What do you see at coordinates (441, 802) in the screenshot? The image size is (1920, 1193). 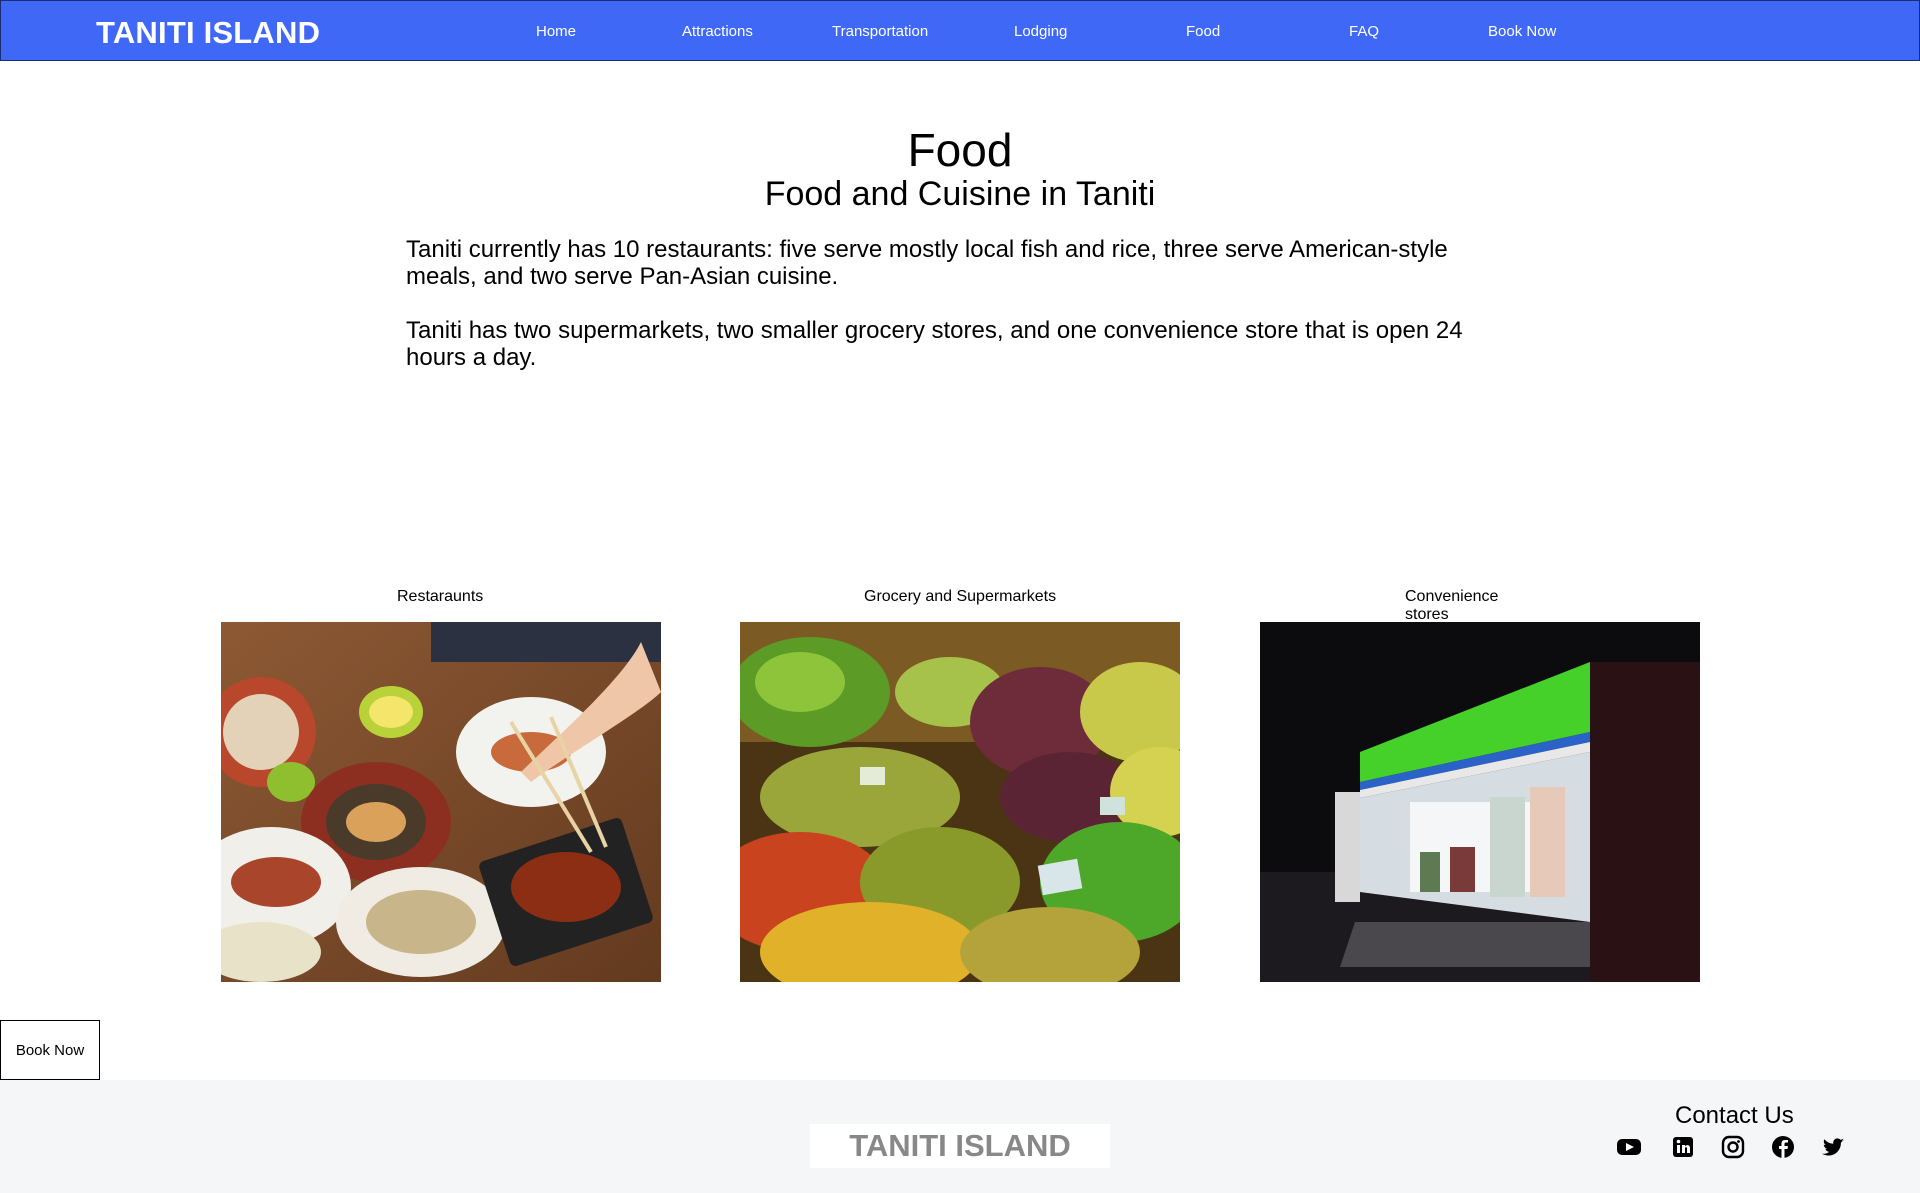 I see `restaurant-table-photo` at bounding box center [441, 802].